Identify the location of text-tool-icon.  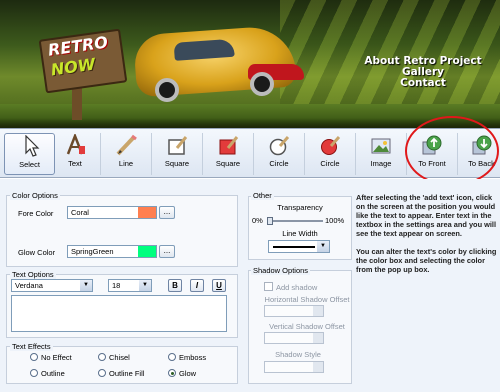
(75, 144).